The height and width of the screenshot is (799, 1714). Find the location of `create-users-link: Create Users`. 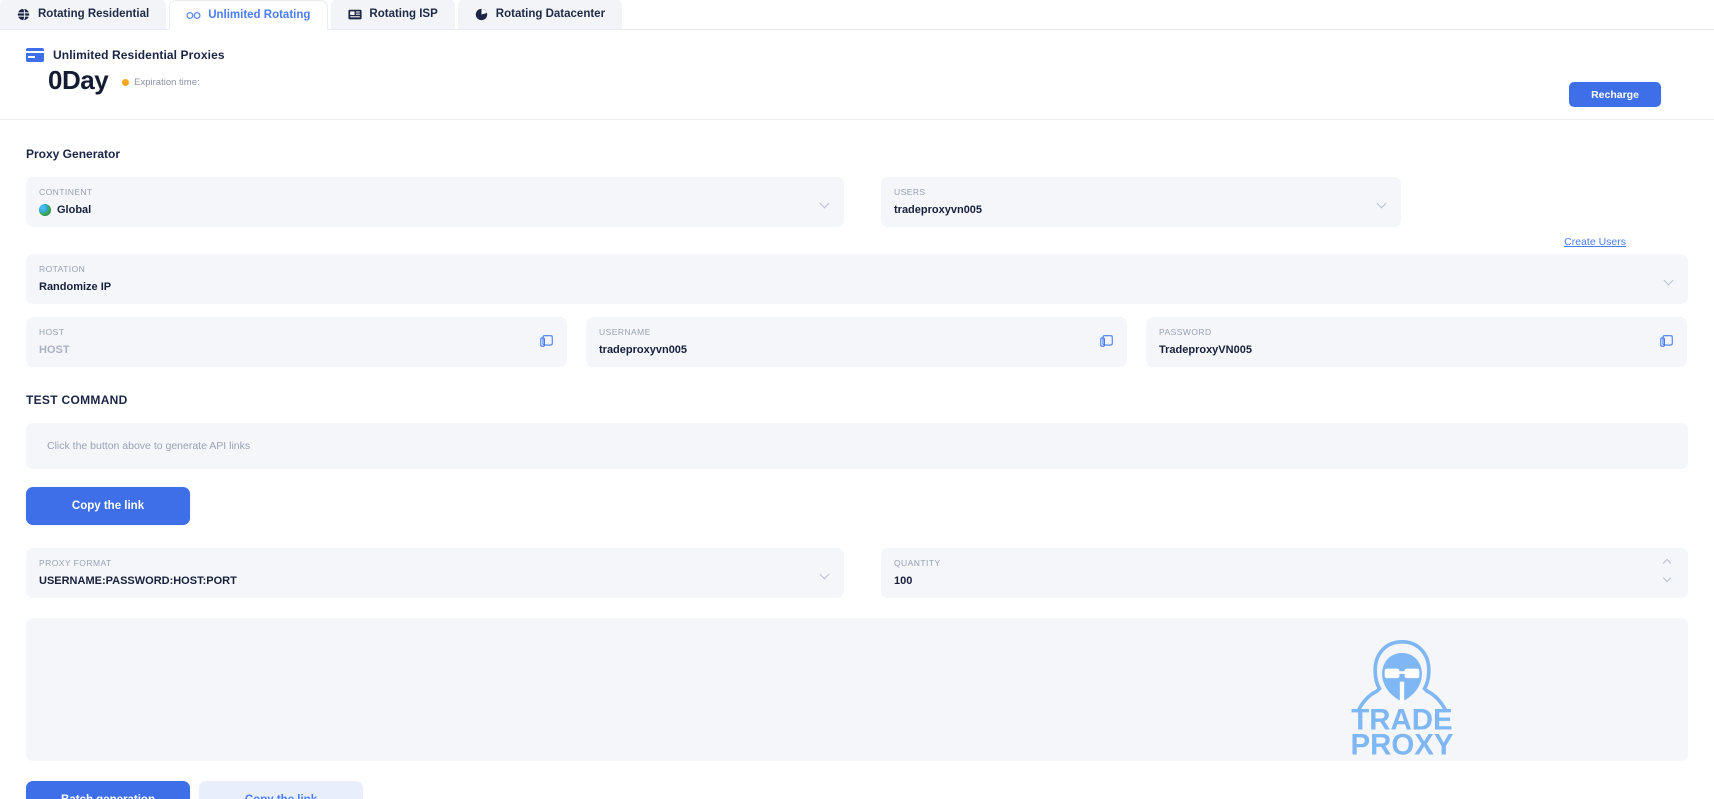

create-users-link: Create Users is located at coordinates (1595, 242).